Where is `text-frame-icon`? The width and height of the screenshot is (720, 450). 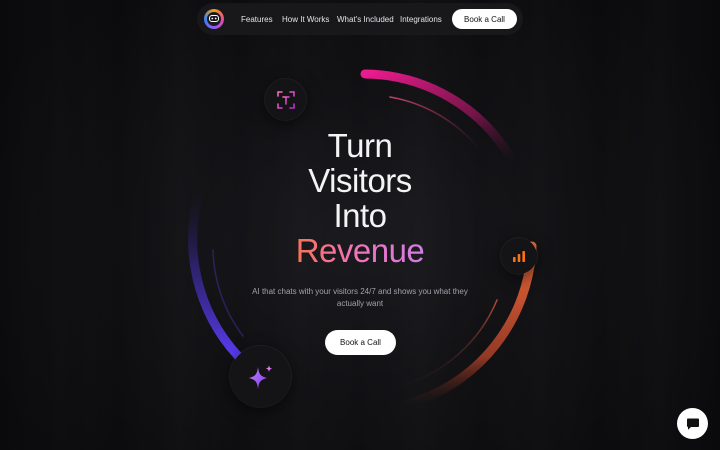 text-frame-icon is located at coordinates (285, 99).